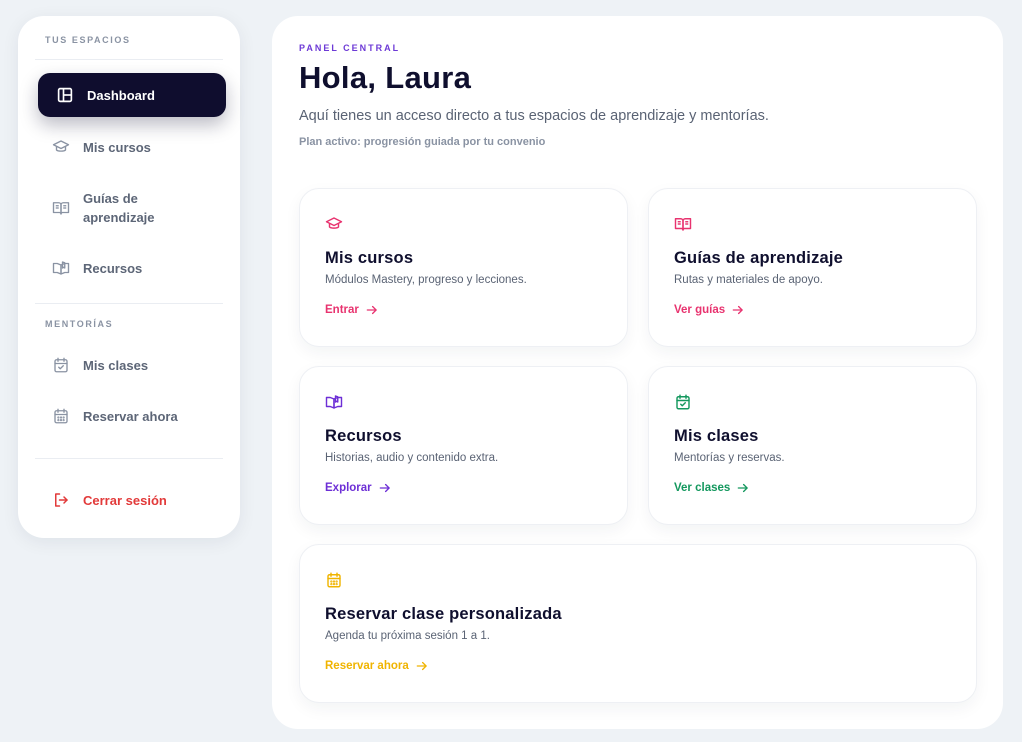 The width and height of the screenshot is (1022, 742). I want to click on sidebar-item-label: Mis cursos, so click(117, 147).